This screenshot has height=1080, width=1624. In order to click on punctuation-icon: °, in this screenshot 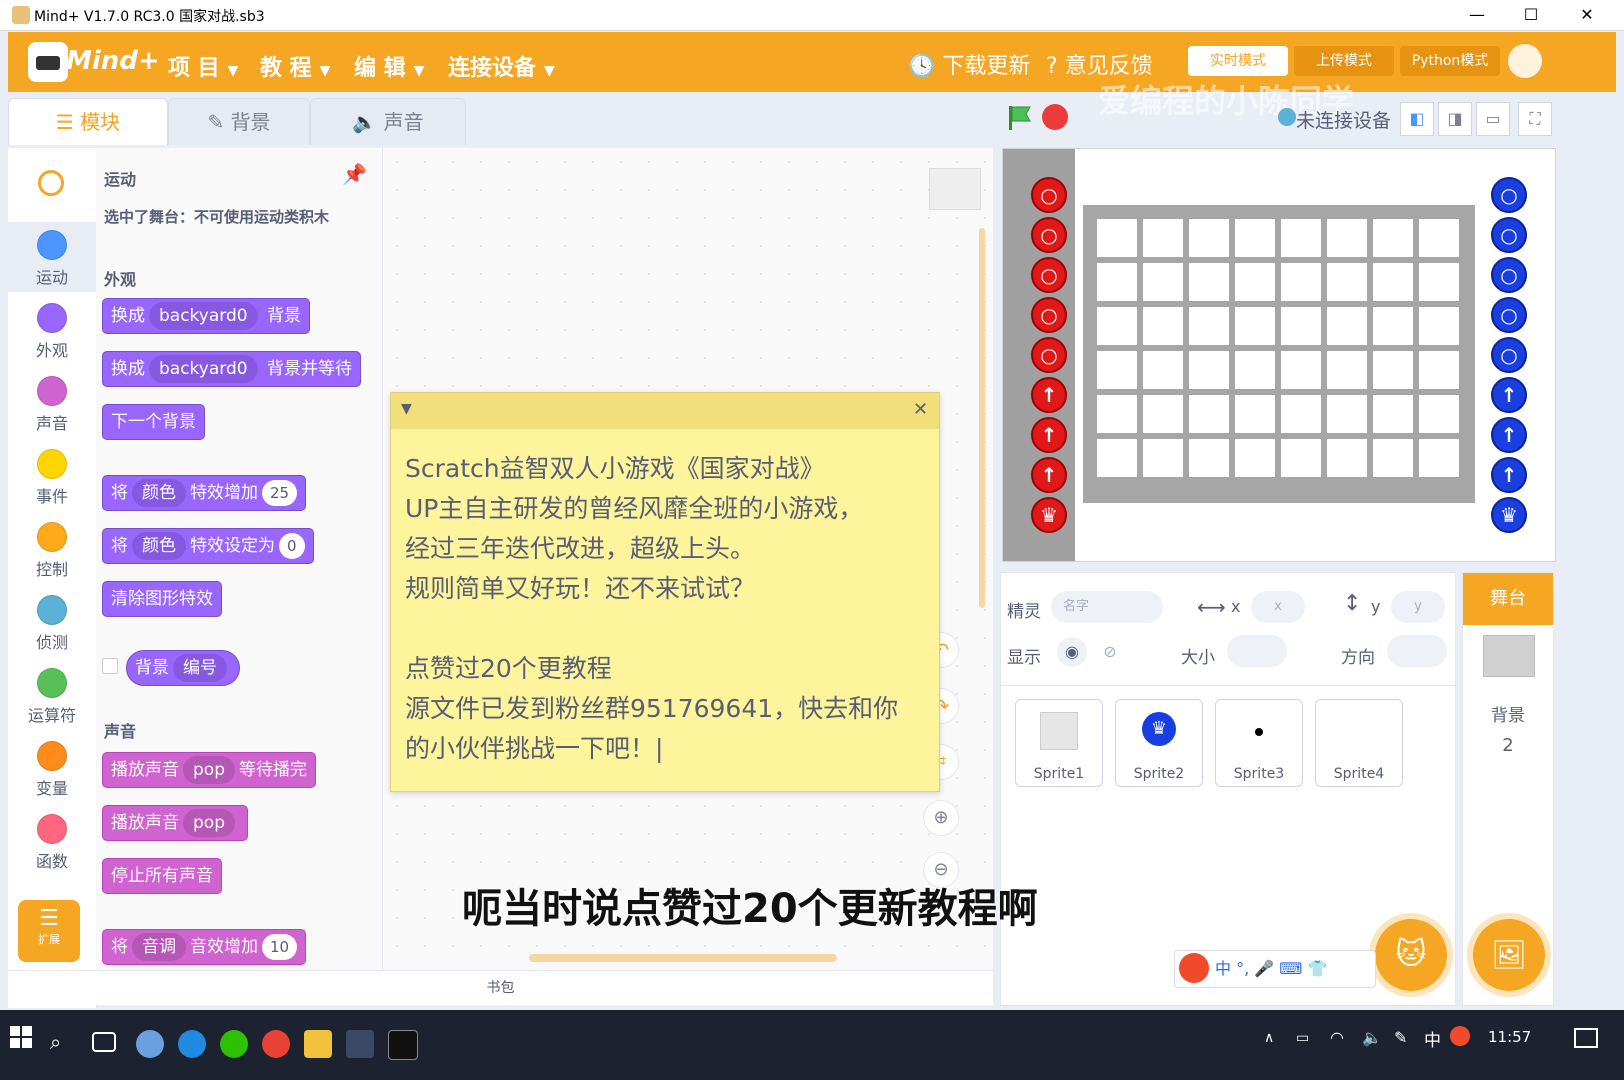, I will do `click(1245, 968)`.